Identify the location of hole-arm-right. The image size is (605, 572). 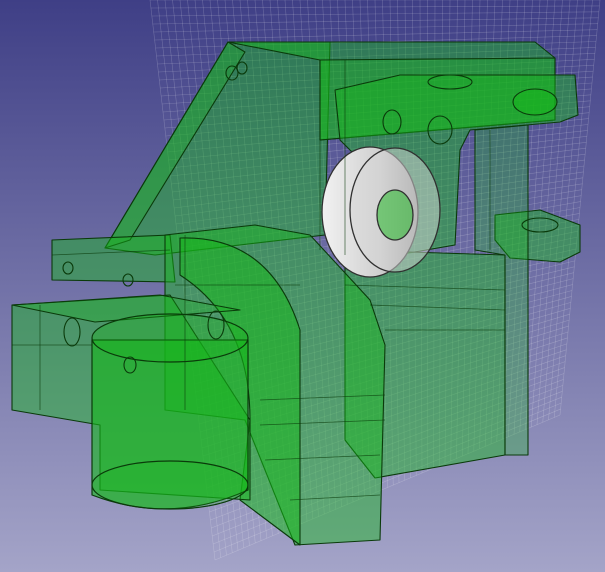
(535, 102).